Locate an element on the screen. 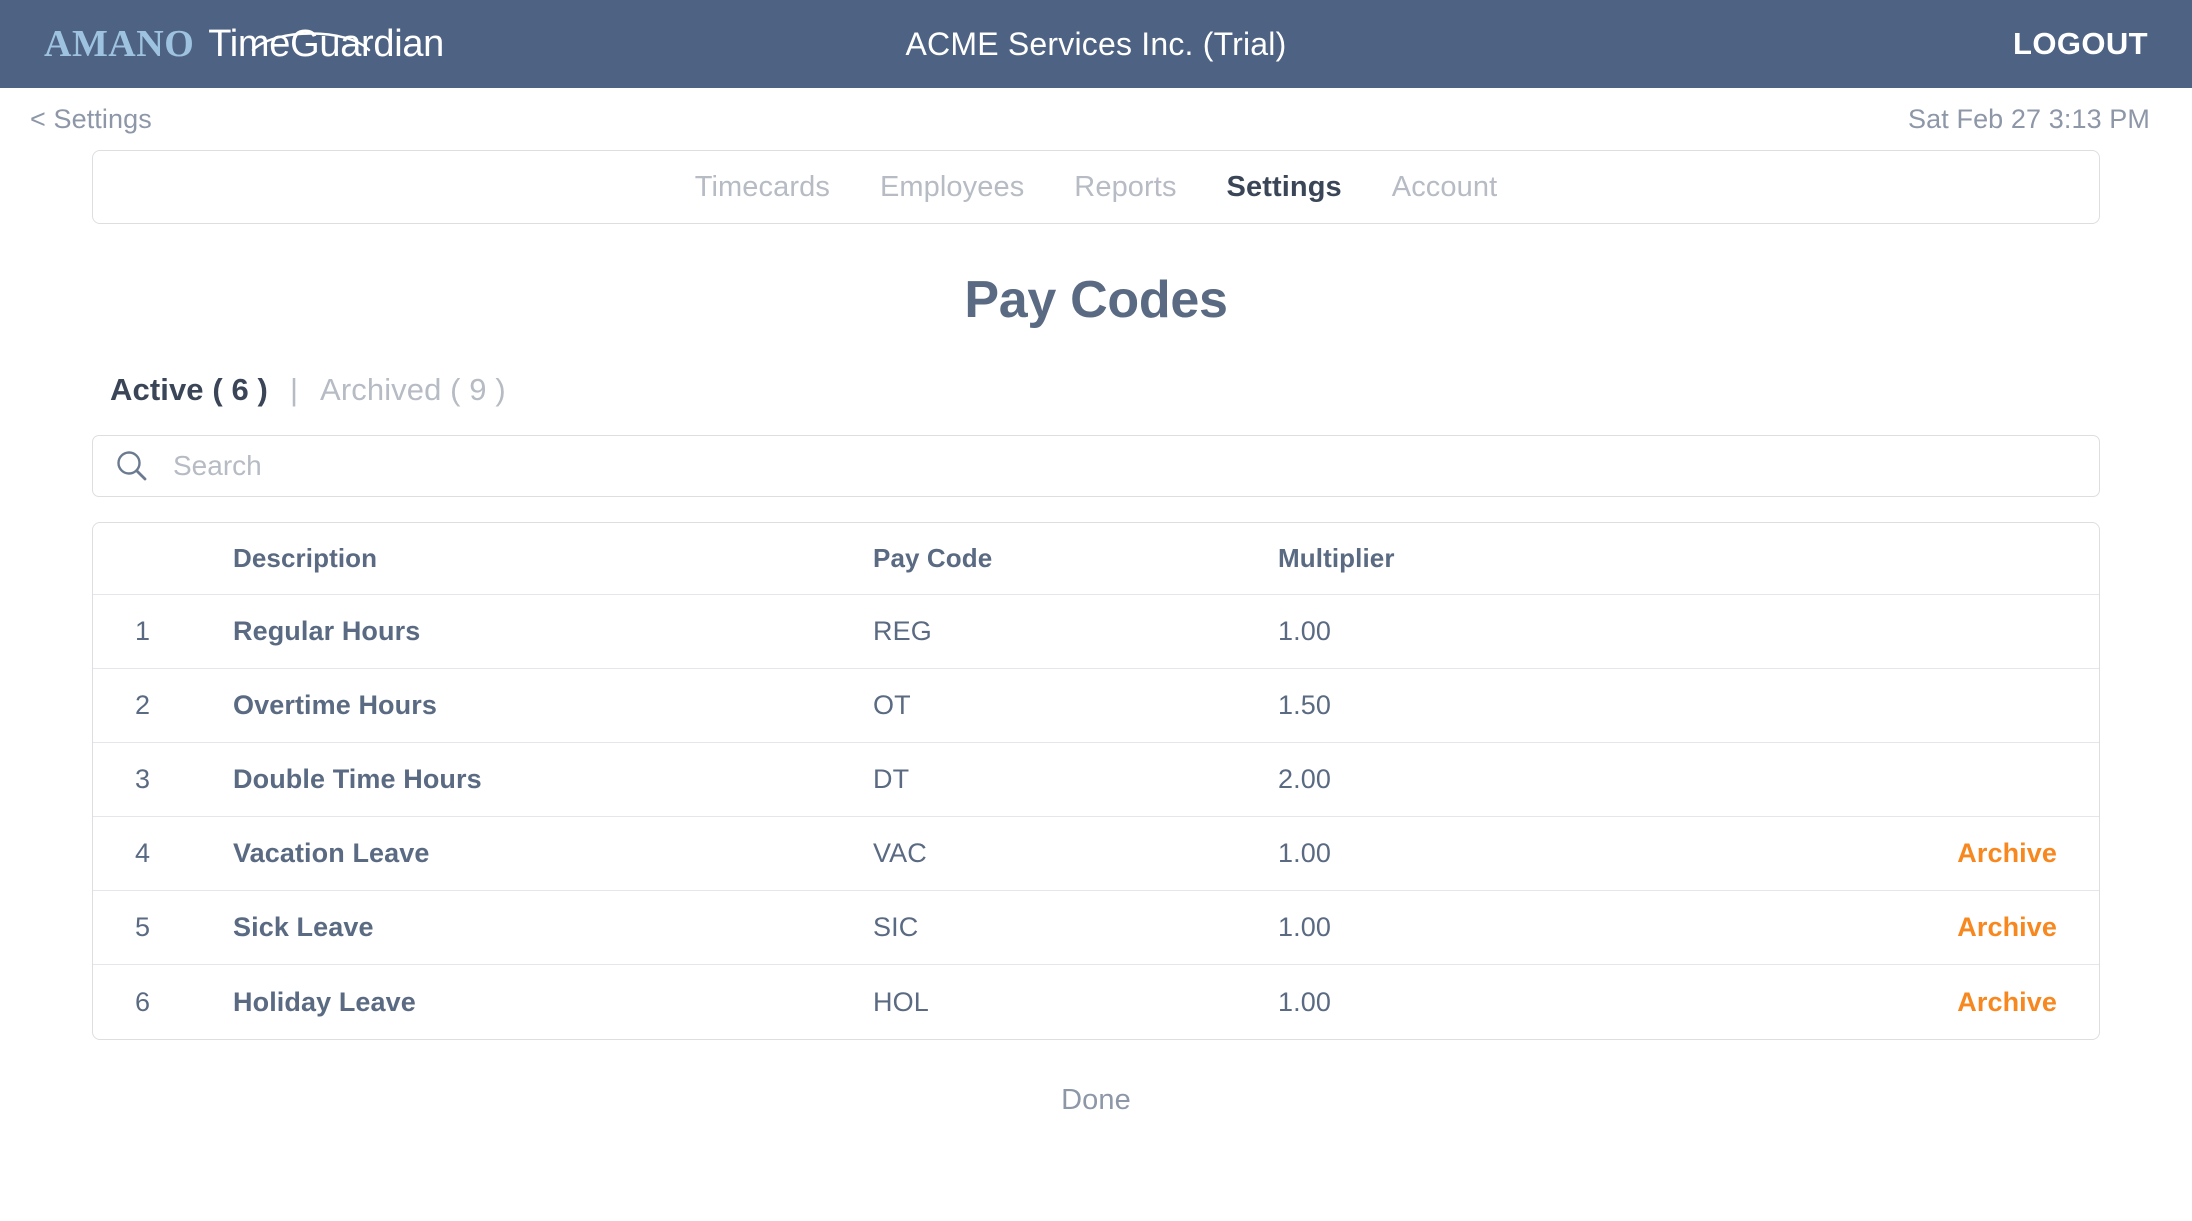  table-row: 3 Double Time Hours DT 2.00 is located at coordinates (1096, 780).